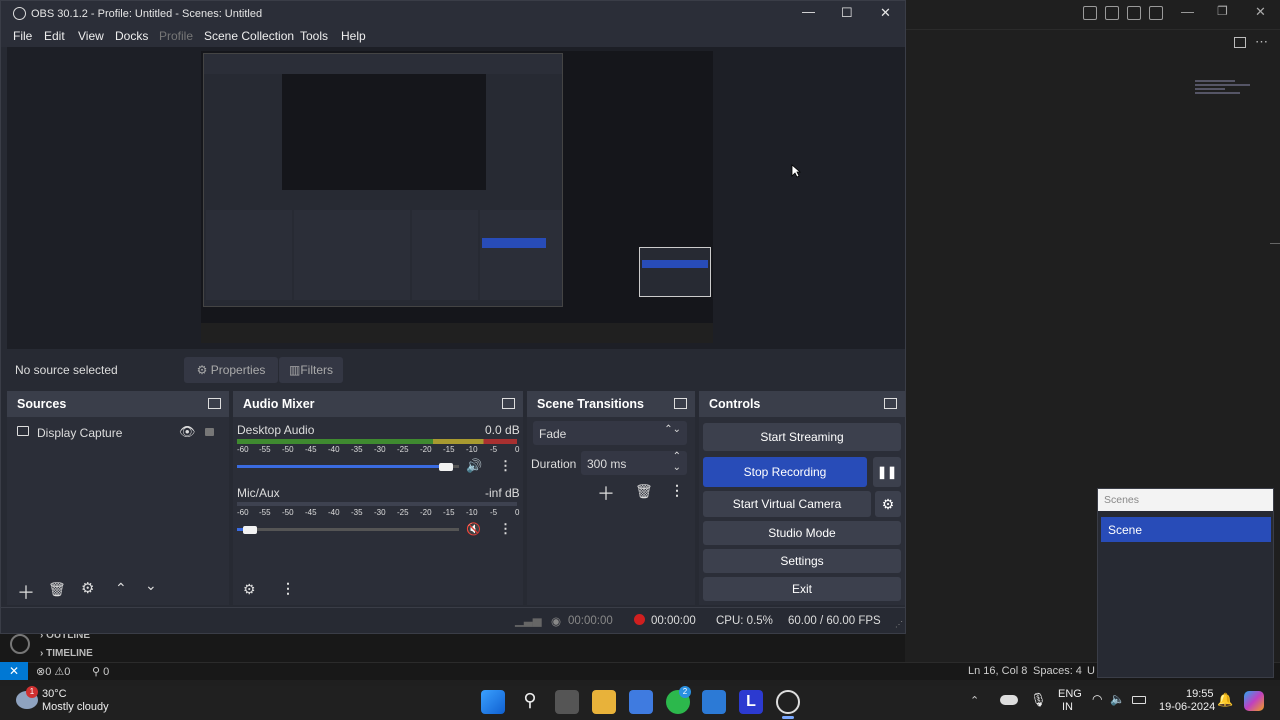 Image resolution: width=1280 pixels, height=720 pixels. Describe the element at coordinates (474, 466) in the screenshot. I see `speaker-icon: 🔊` at that location.